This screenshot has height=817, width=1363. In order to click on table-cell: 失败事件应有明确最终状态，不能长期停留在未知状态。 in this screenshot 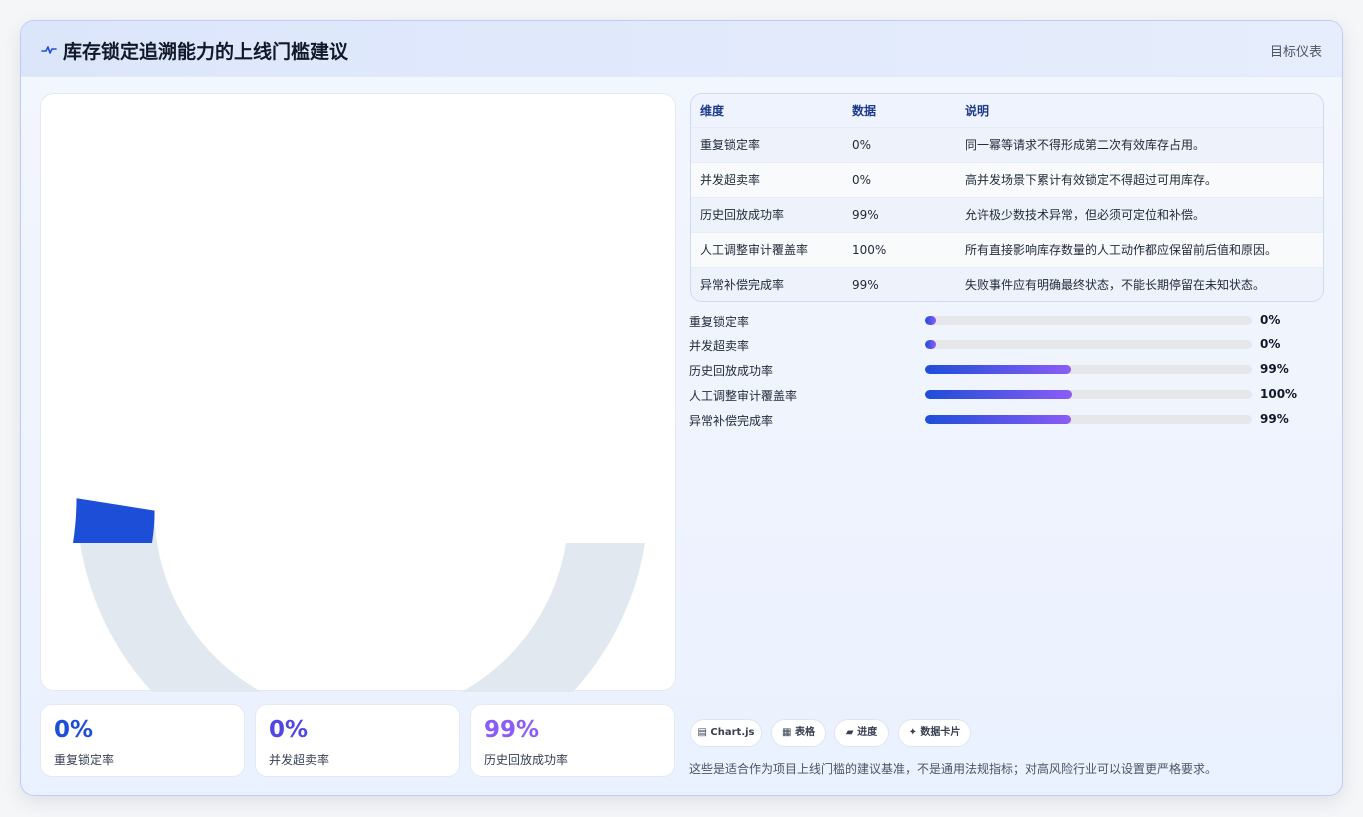, I will do `click(1115, 285)`.